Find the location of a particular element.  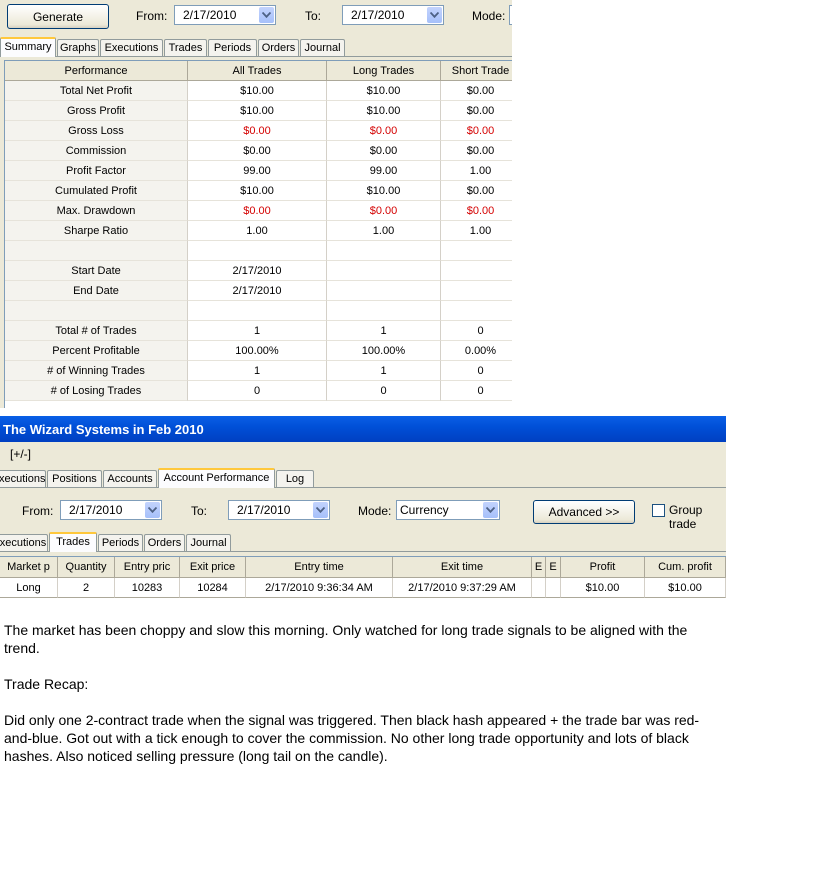

summary-cell-performance: Start Date is located at coordinates (96, 271).